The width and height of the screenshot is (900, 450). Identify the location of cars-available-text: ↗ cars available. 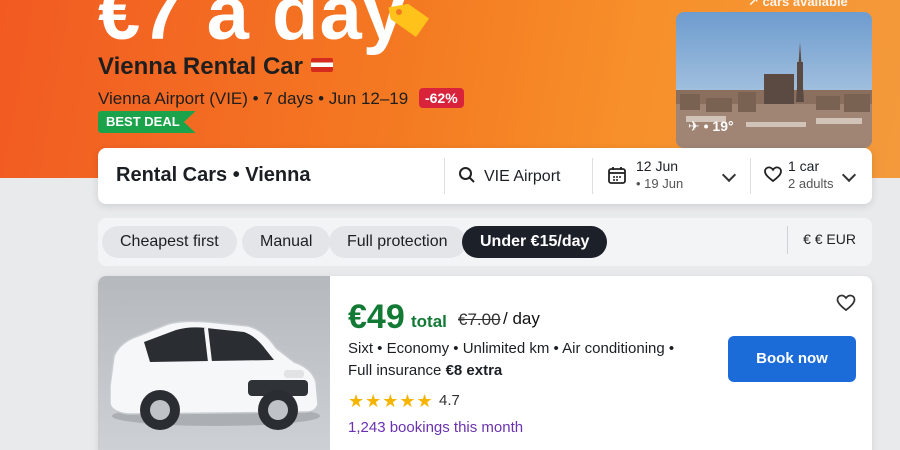
(798, 4).